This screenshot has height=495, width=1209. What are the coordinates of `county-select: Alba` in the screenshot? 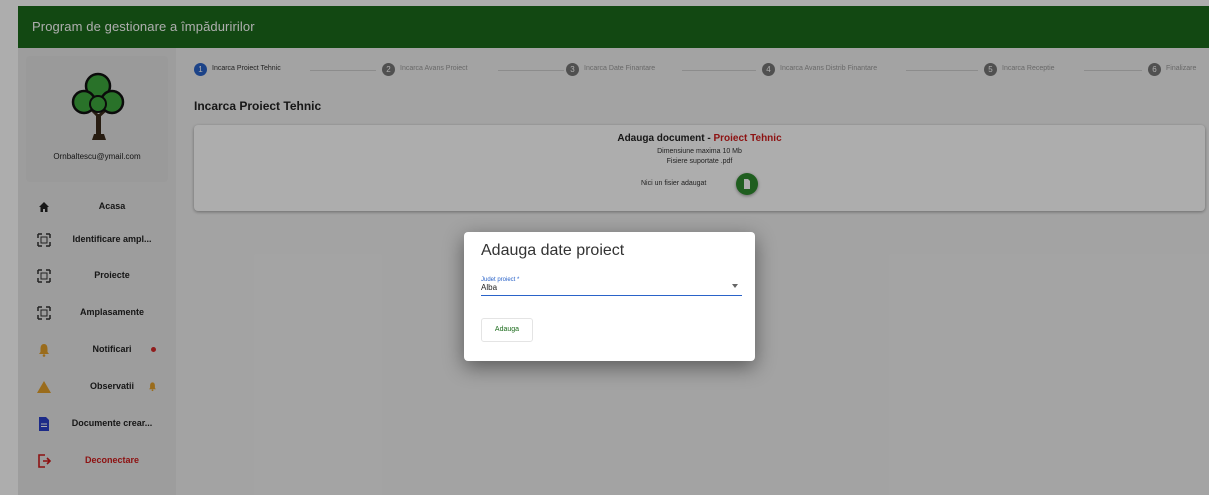 It's located at (489, 287).